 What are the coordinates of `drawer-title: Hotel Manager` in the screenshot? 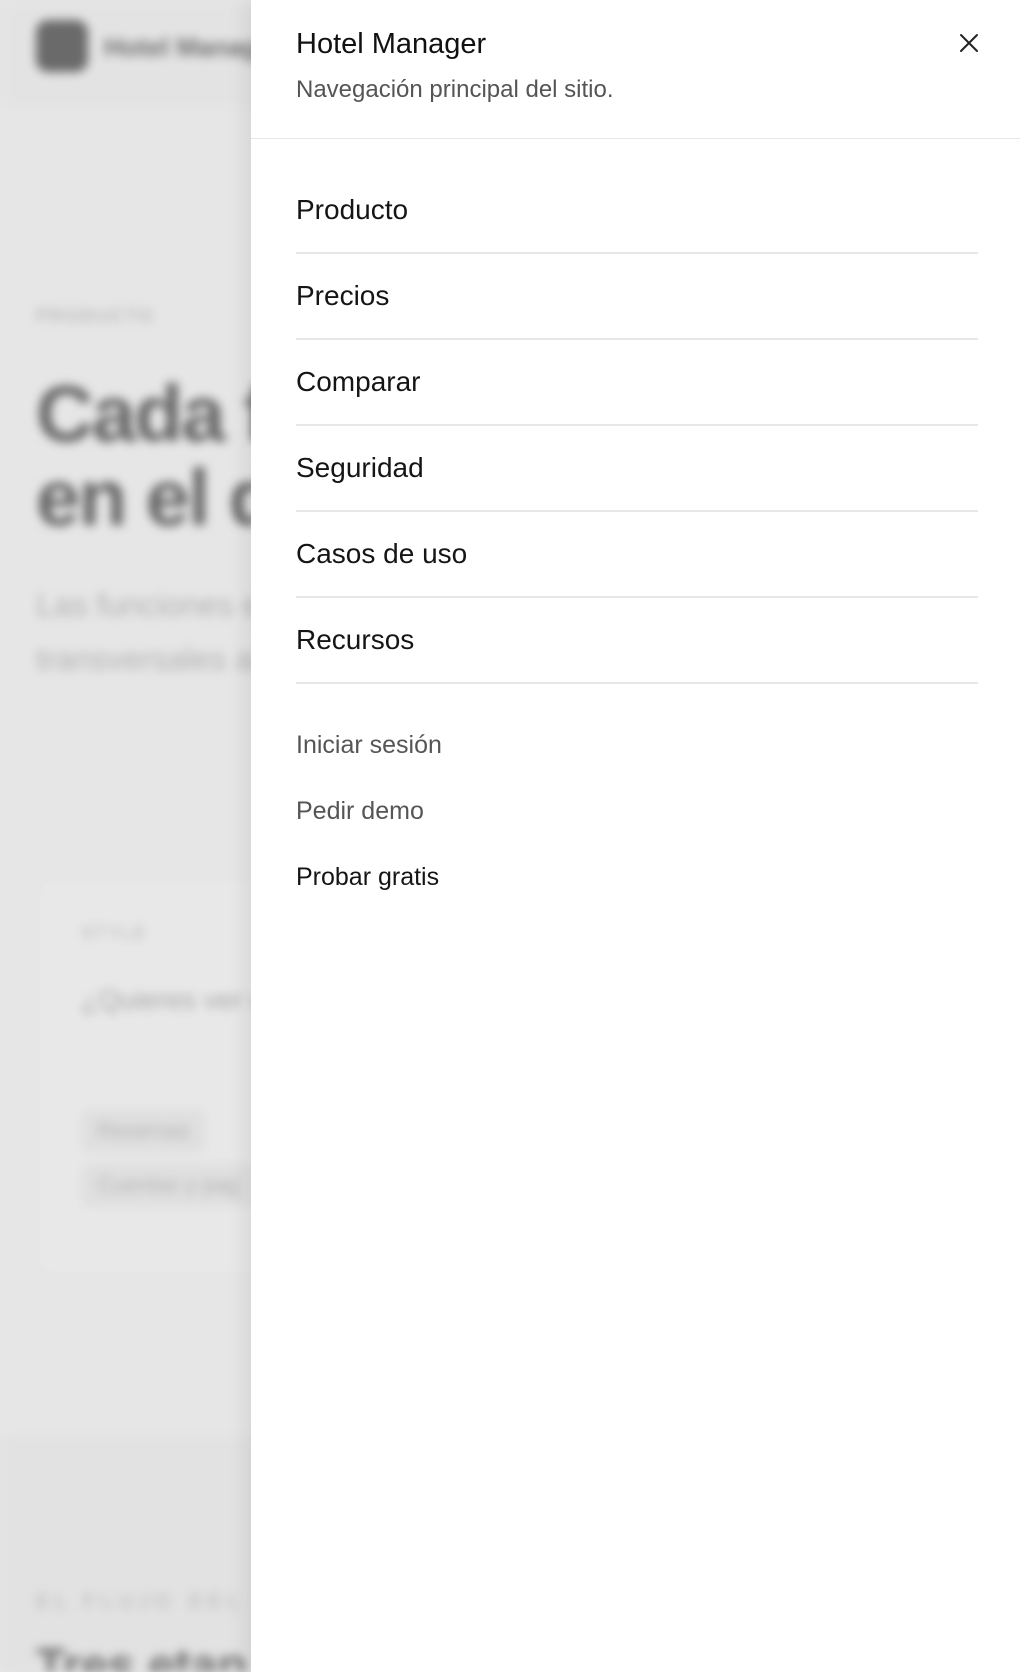 It's located at (391, 44).